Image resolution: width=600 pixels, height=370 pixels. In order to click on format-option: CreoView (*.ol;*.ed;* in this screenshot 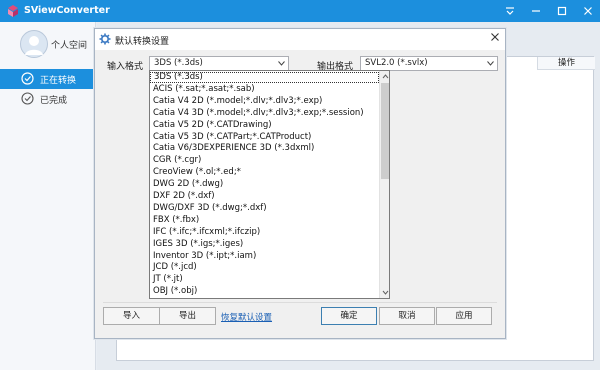, I will do `click(264, 172)`.